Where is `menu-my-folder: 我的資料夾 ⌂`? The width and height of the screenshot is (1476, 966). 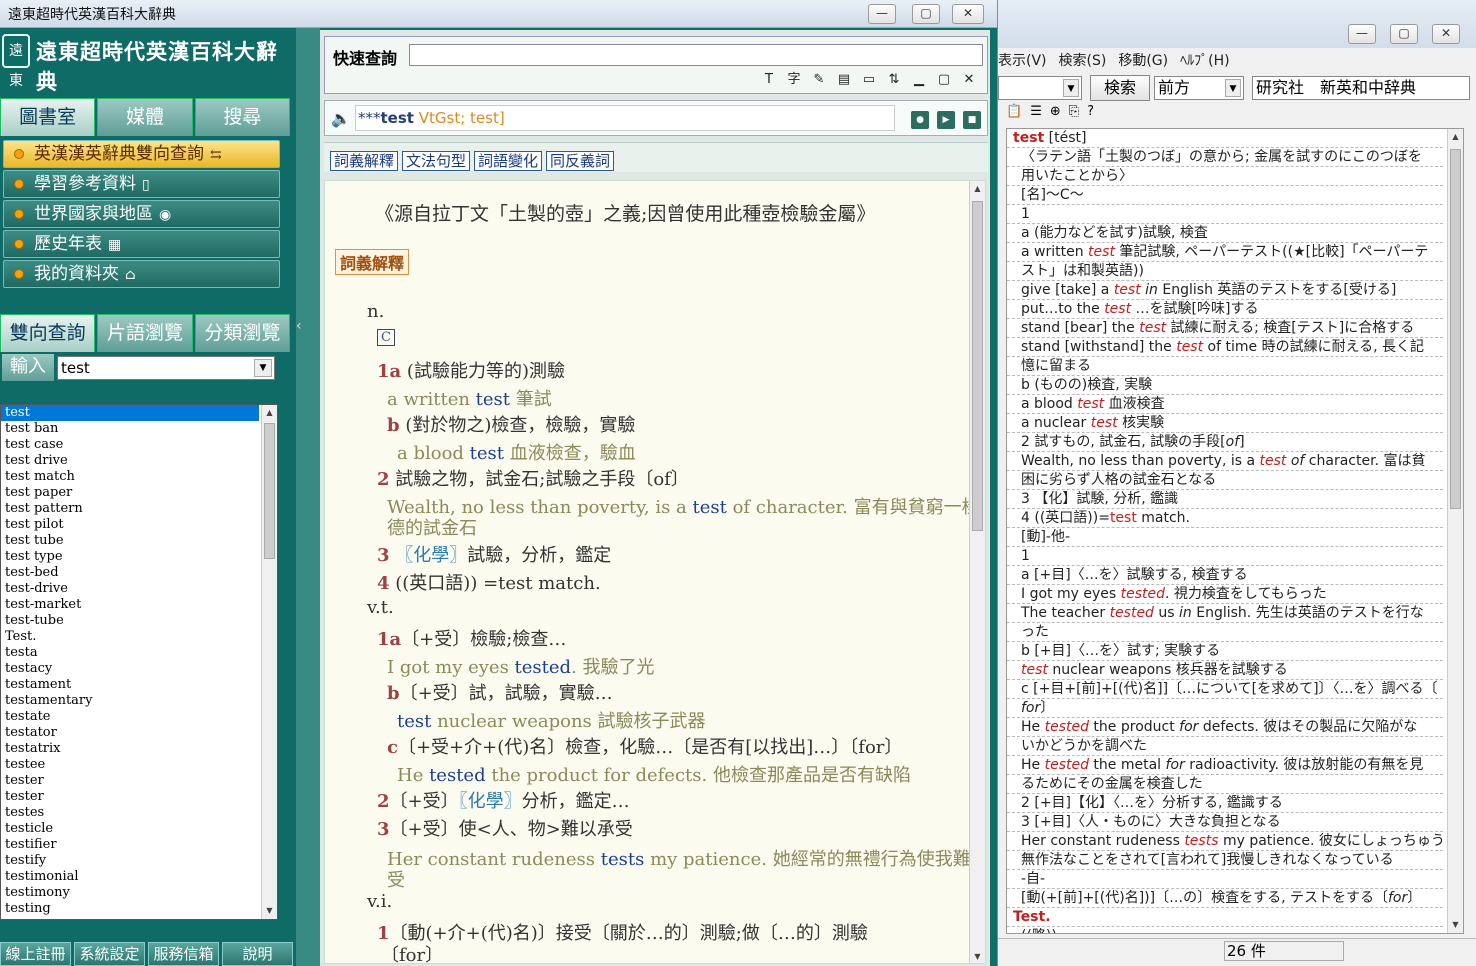 menu-my-folder: 我的資料夾 ⌂ is located at coordinates (141, 274).